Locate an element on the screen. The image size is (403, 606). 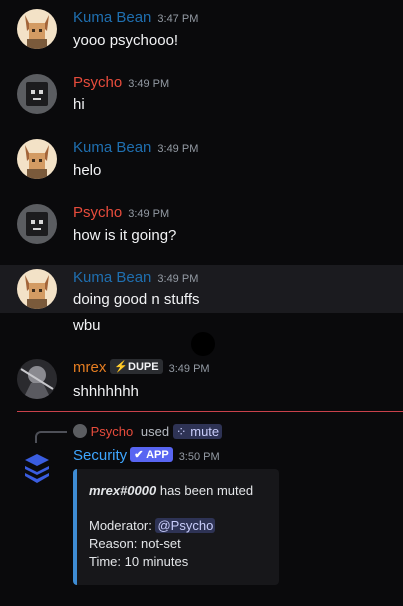
target-user: mrex#0000 is located at coordinates (123, 490).